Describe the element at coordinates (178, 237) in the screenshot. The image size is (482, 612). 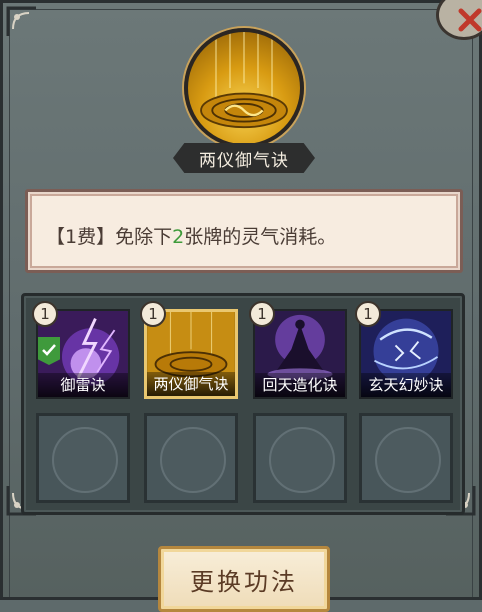
I see `description-highlight: 2` at that location.